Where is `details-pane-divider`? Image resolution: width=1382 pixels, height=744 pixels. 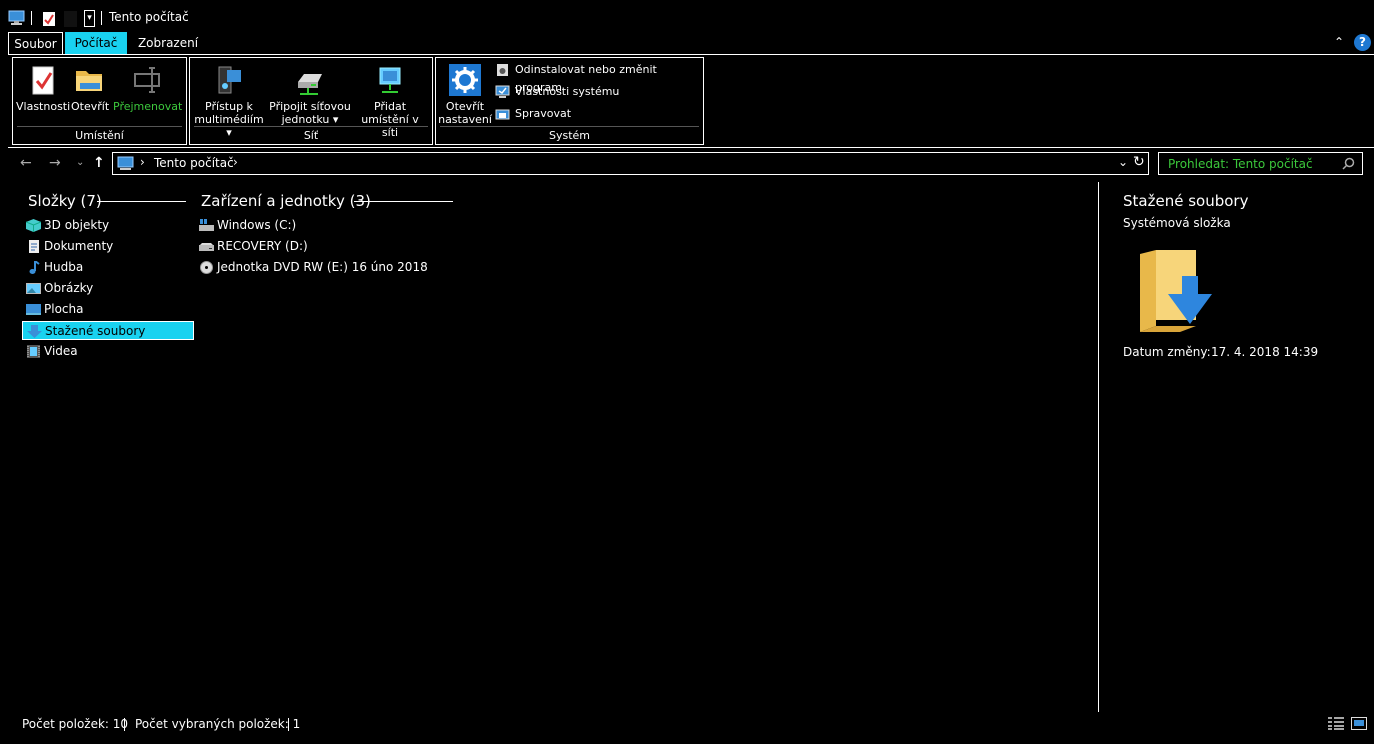
details-pane-divider is located at coordinates (1098, 447).